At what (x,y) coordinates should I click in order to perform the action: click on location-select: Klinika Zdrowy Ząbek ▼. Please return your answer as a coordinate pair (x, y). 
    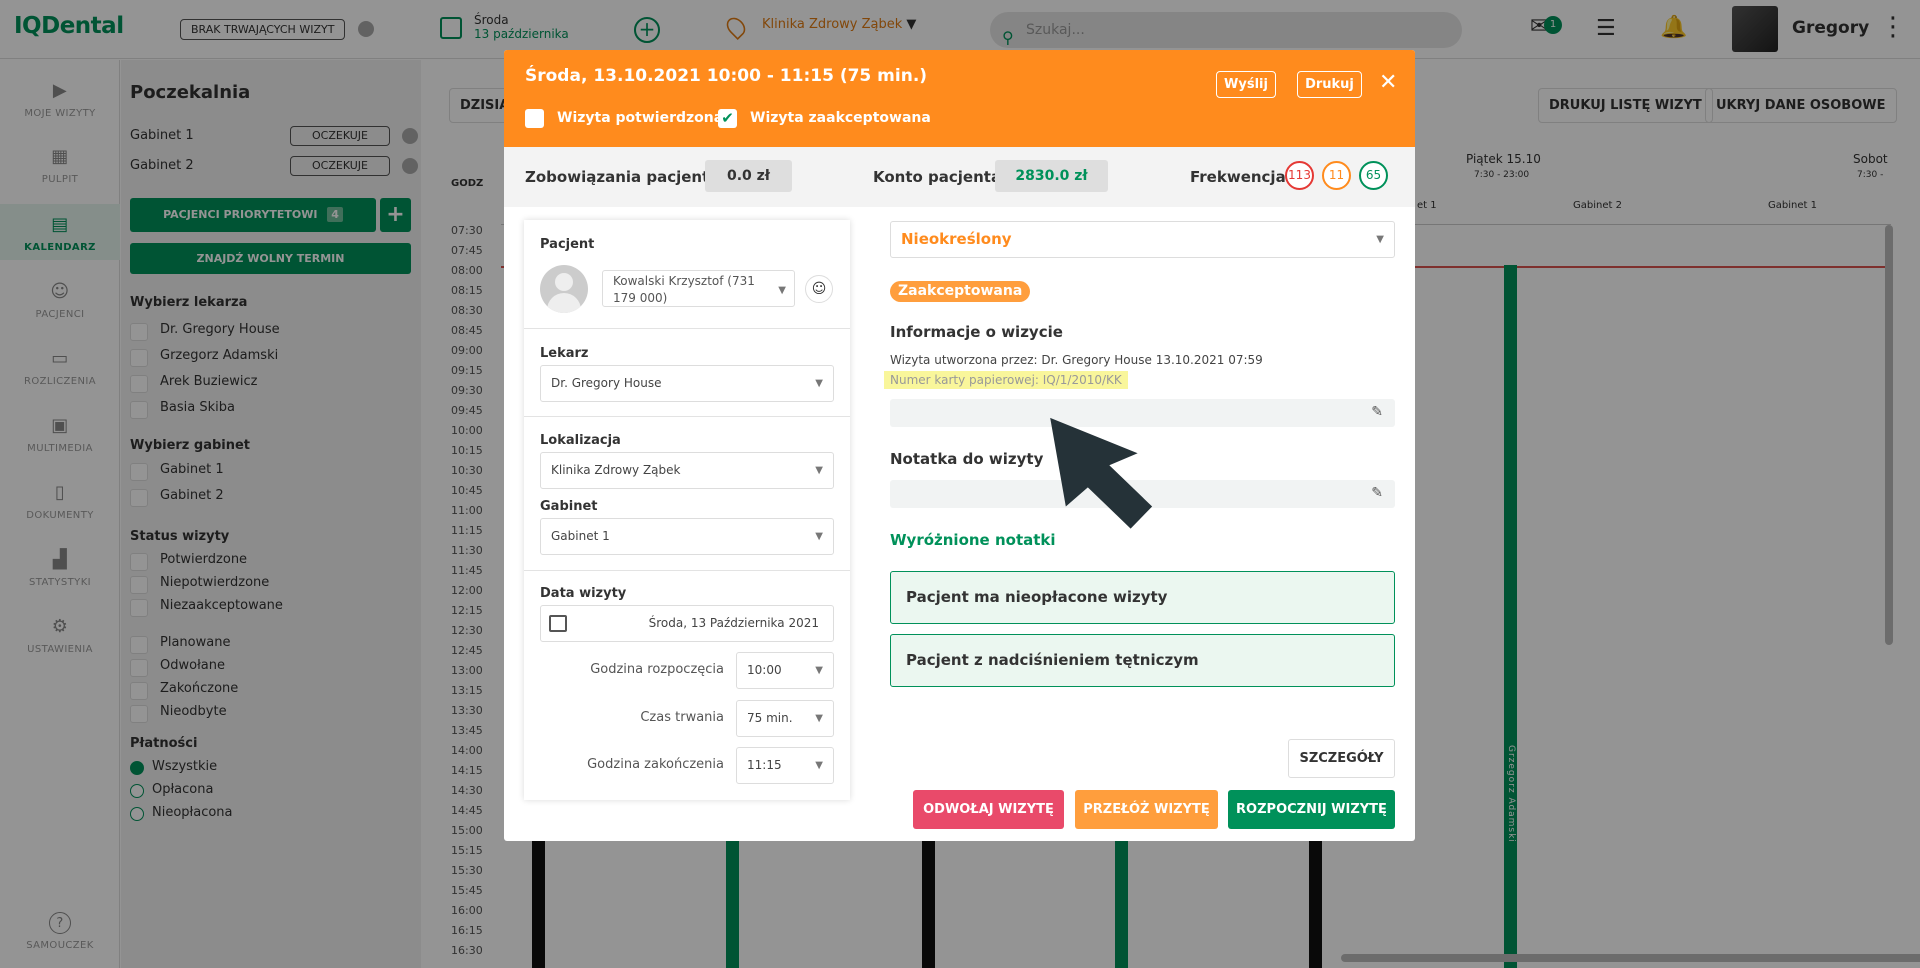
    Looking at the image, I should click on (687, 470).